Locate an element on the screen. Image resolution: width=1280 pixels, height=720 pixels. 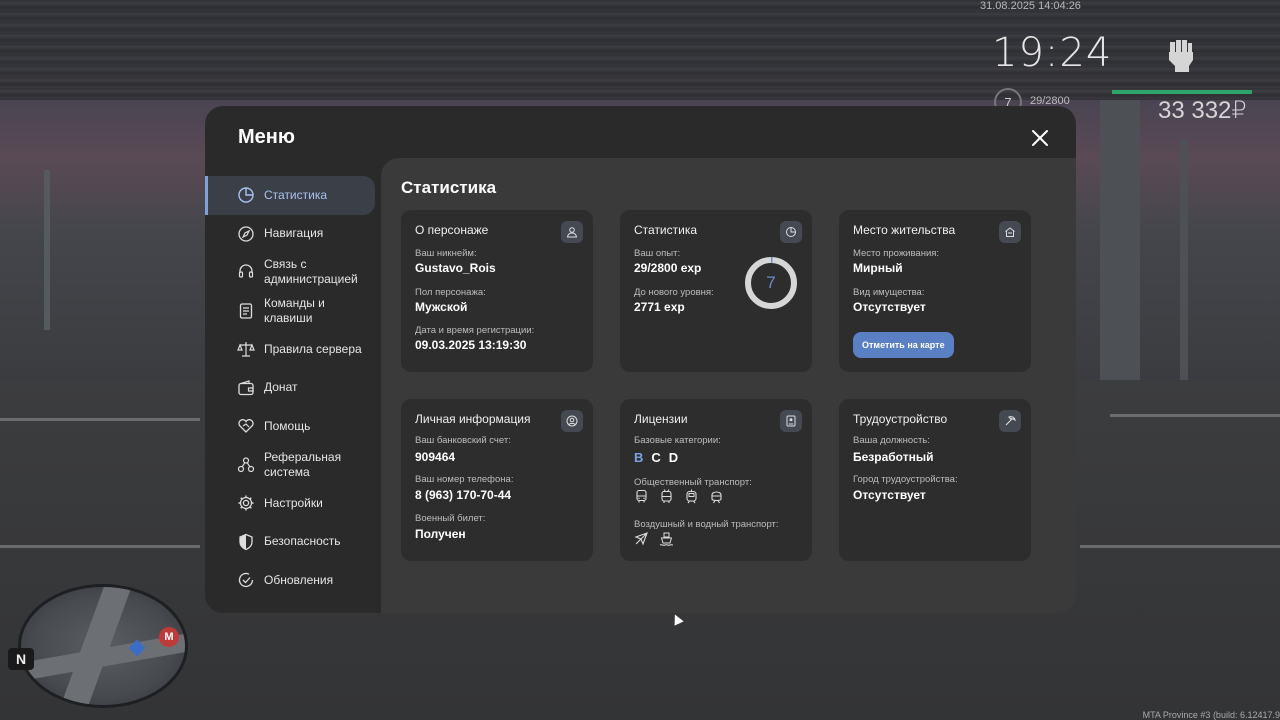
hud-datetime: 31.08.2025 14:04:26 is located at coordinates (1030, 6).